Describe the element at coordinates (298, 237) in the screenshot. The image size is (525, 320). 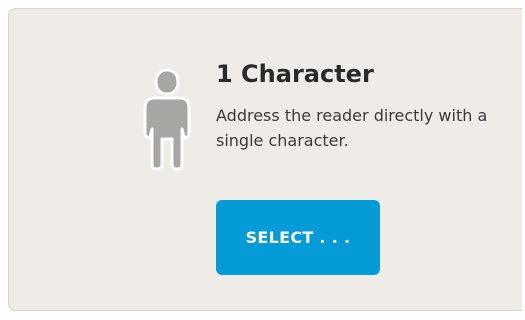
I see `select-button: SELECT . . .` at that location.